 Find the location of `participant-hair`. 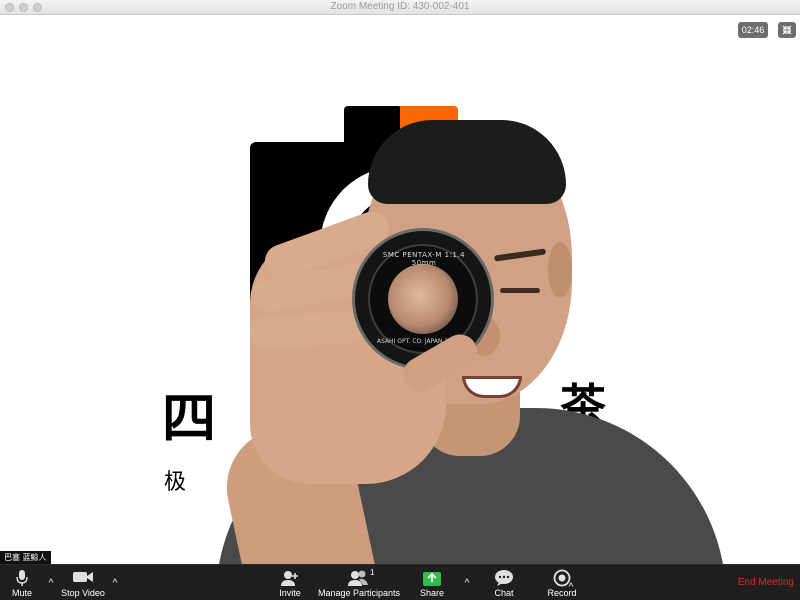

participant-hair is located at coordinates (467, 162).